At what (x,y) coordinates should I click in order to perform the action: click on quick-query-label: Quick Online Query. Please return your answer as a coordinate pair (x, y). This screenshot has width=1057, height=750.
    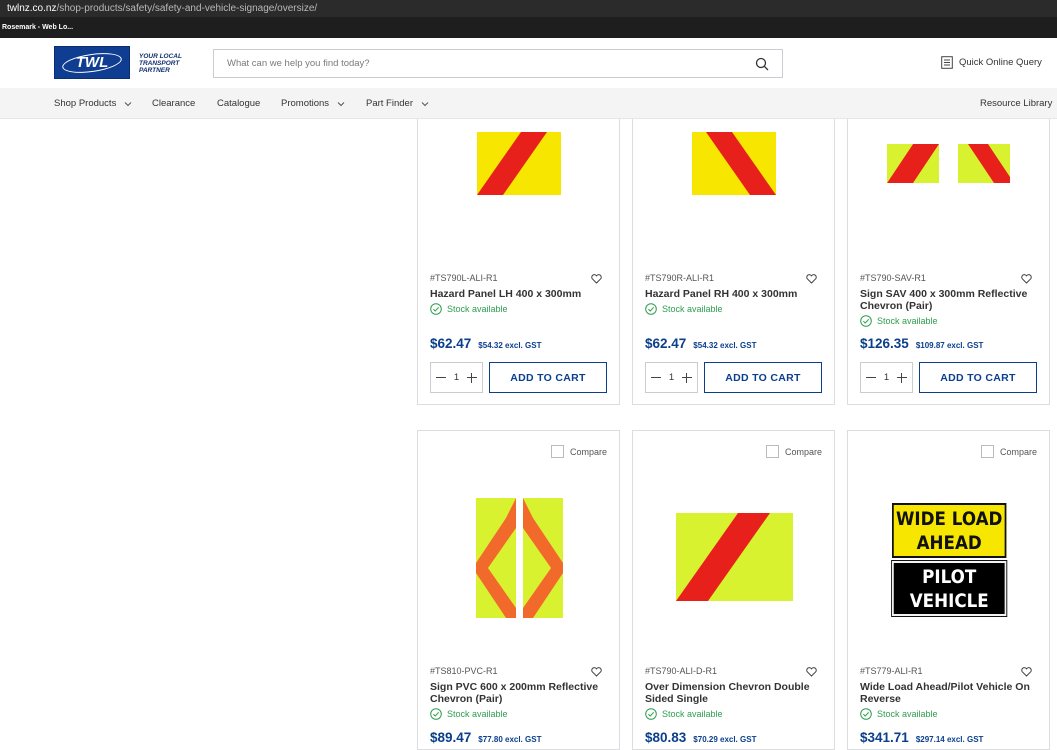
    Looking at the image, I should click on (1000, 62).